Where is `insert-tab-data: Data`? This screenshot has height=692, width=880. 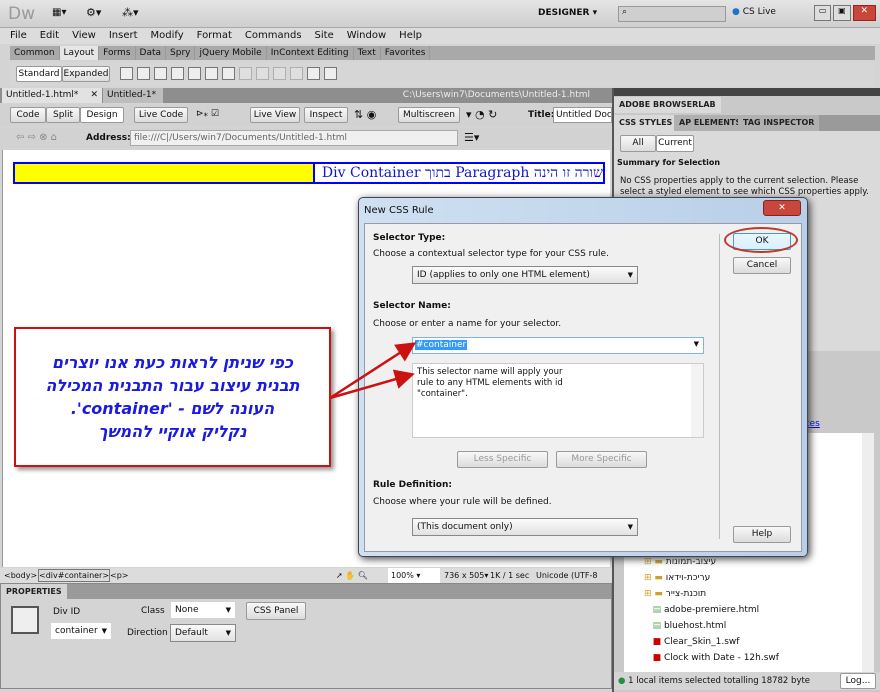 insert-tab-data: Data is located at coordinates (151, 53).